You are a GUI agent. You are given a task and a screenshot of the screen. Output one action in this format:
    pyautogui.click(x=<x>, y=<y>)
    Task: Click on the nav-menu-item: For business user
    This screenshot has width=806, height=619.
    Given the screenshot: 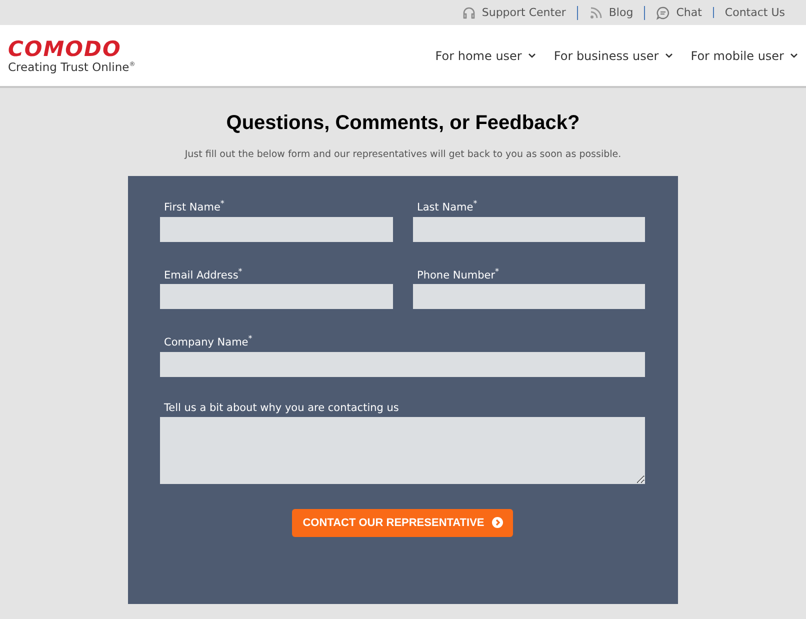 What is the action you would take?
    pyautogui.click(x=606, y=55)
    